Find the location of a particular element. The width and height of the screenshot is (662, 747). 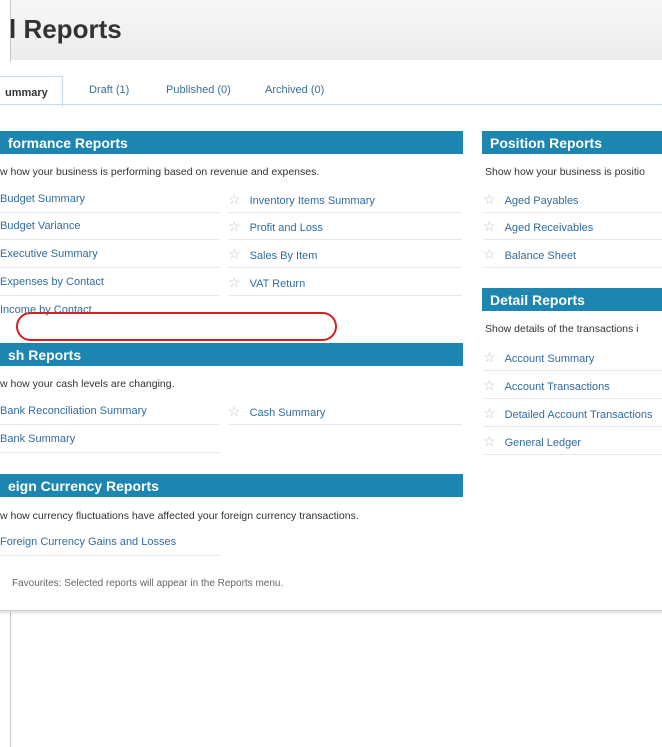

report-link-bank-reconciliation-summary: Bank Reconciliation Summary is located at coordinates (110, 411).